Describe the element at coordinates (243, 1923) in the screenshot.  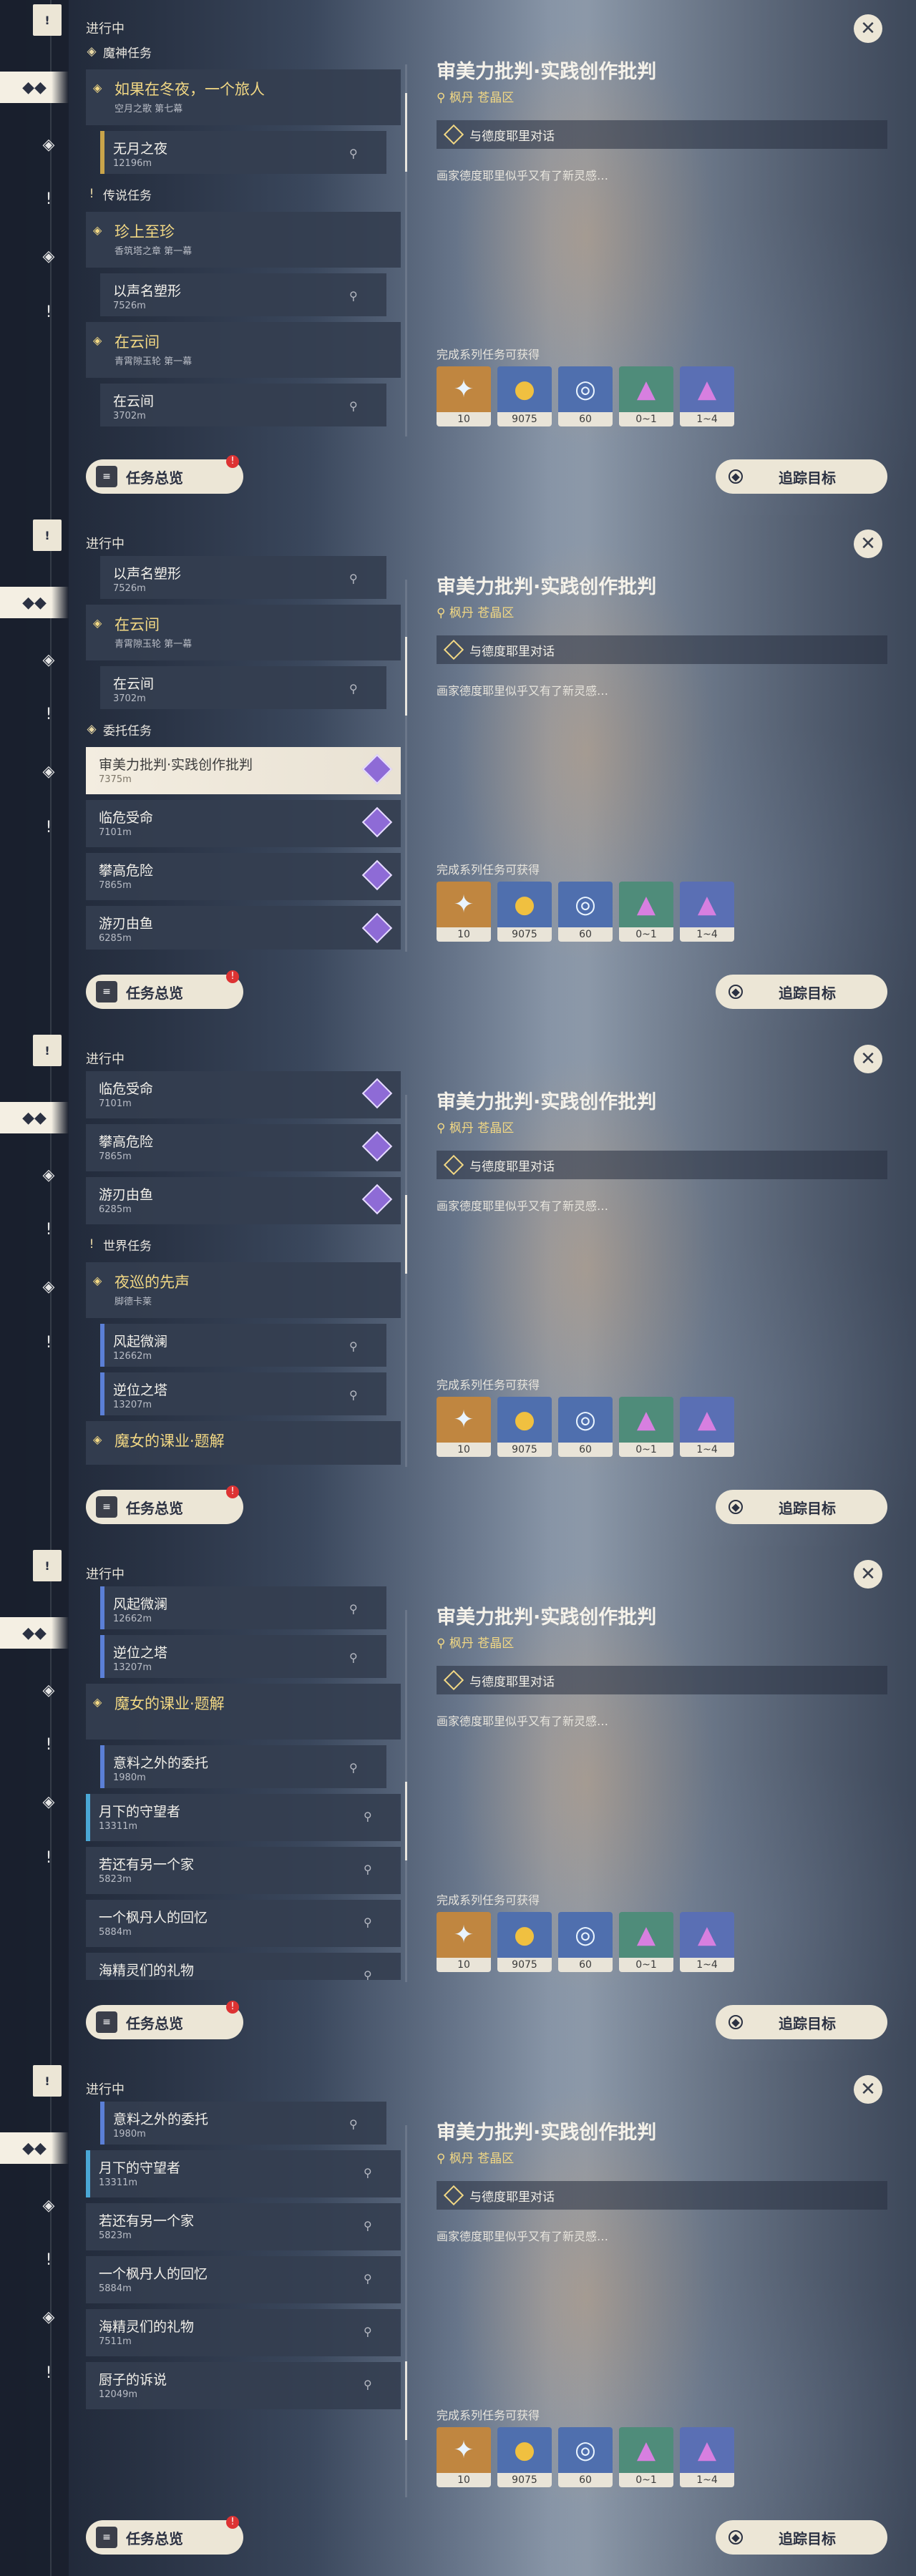
I see `quest-item: 一个枫丹人的回忆 5884m ⚲` at that location.